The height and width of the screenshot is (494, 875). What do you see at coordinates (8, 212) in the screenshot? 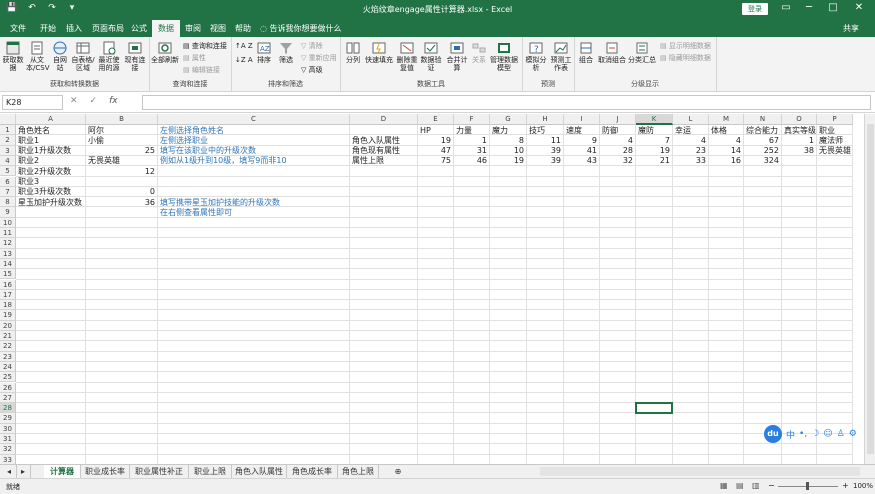
I see `row-header: 9` at bounding box center [8, 212].